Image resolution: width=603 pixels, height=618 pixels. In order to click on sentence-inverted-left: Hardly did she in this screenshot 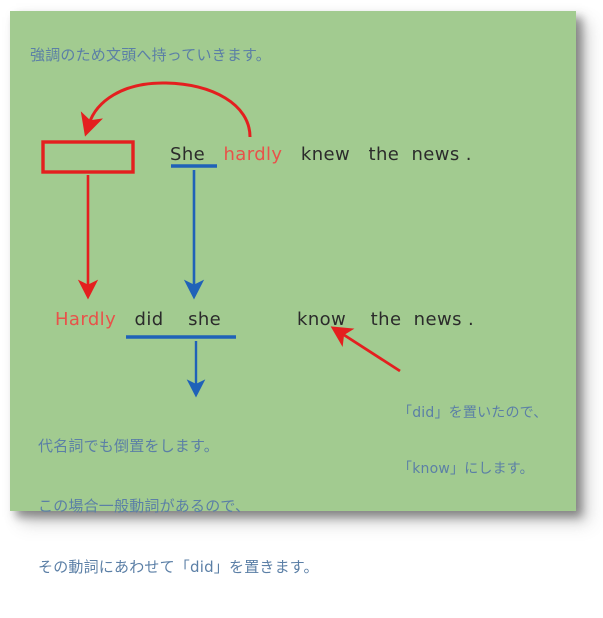, I will do `click(138, 320)`.